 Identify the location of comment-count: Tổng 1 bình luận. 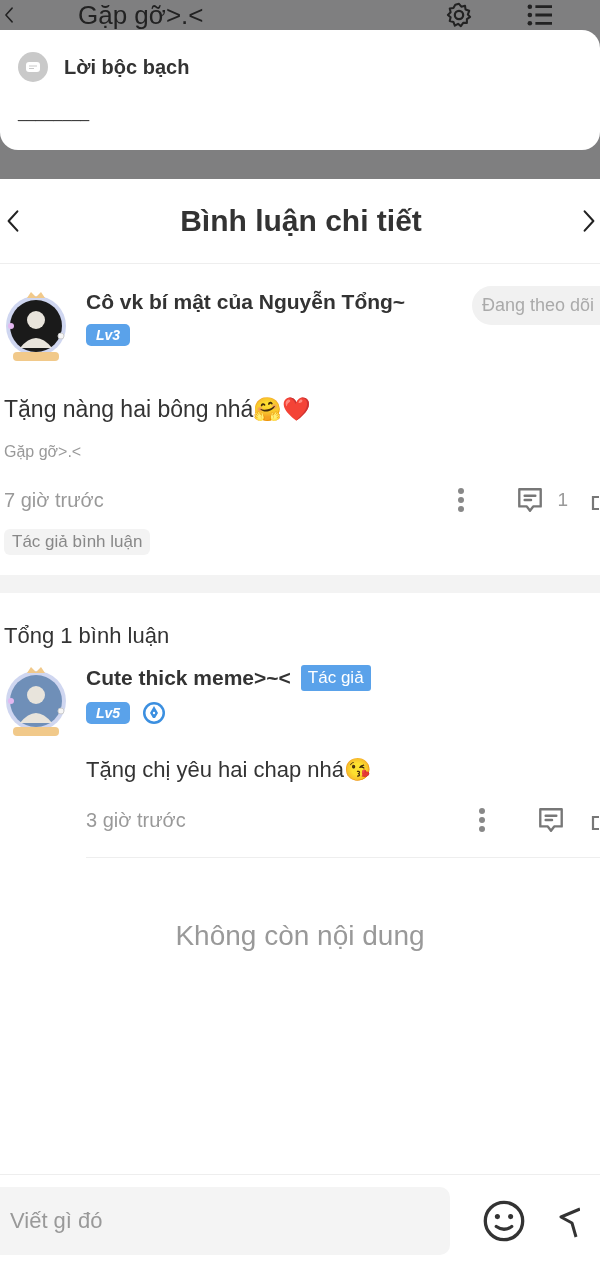
(87, 636).